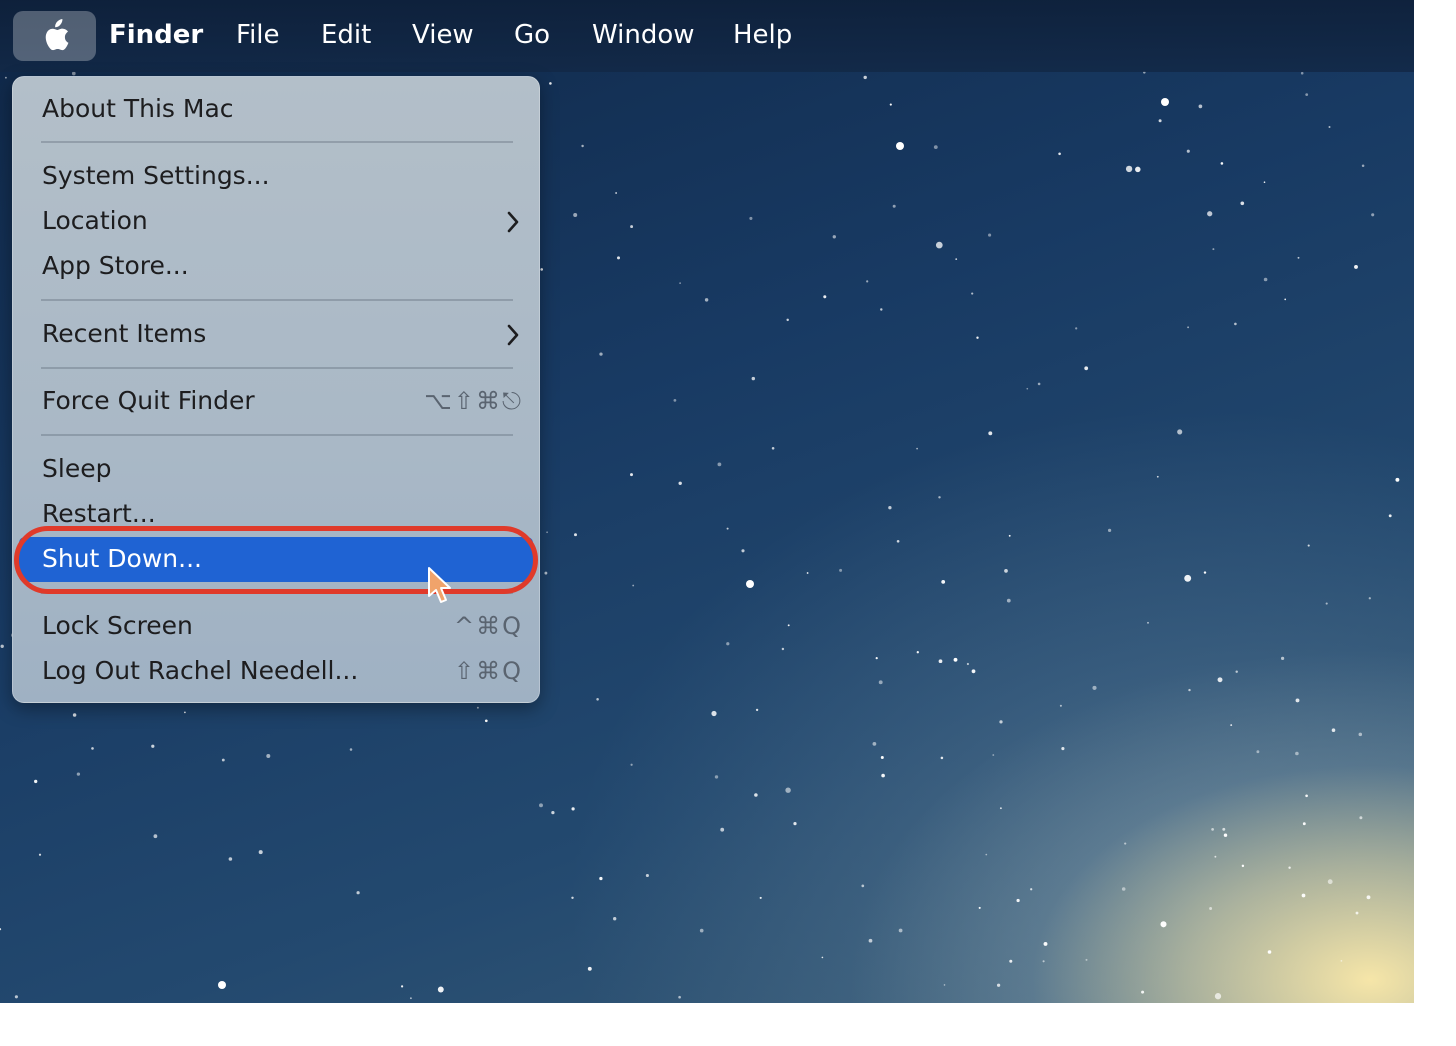  Describe the element at coordinates (439, 585) in the screenshot. I see `mouse-pointer-icon` at that location.